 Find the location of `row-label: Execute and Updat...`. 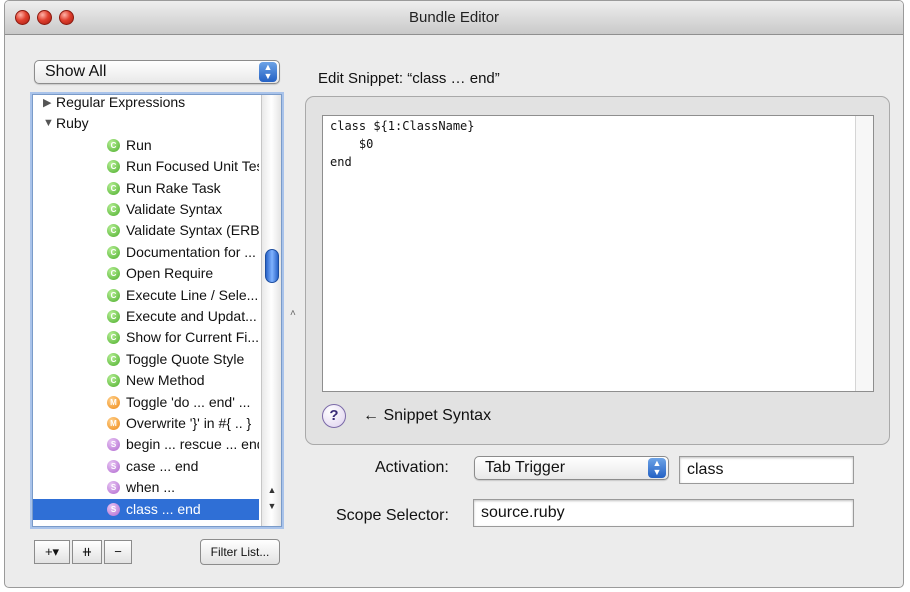

row-label: Execute and Updat... is located at coordinates (191, 316).